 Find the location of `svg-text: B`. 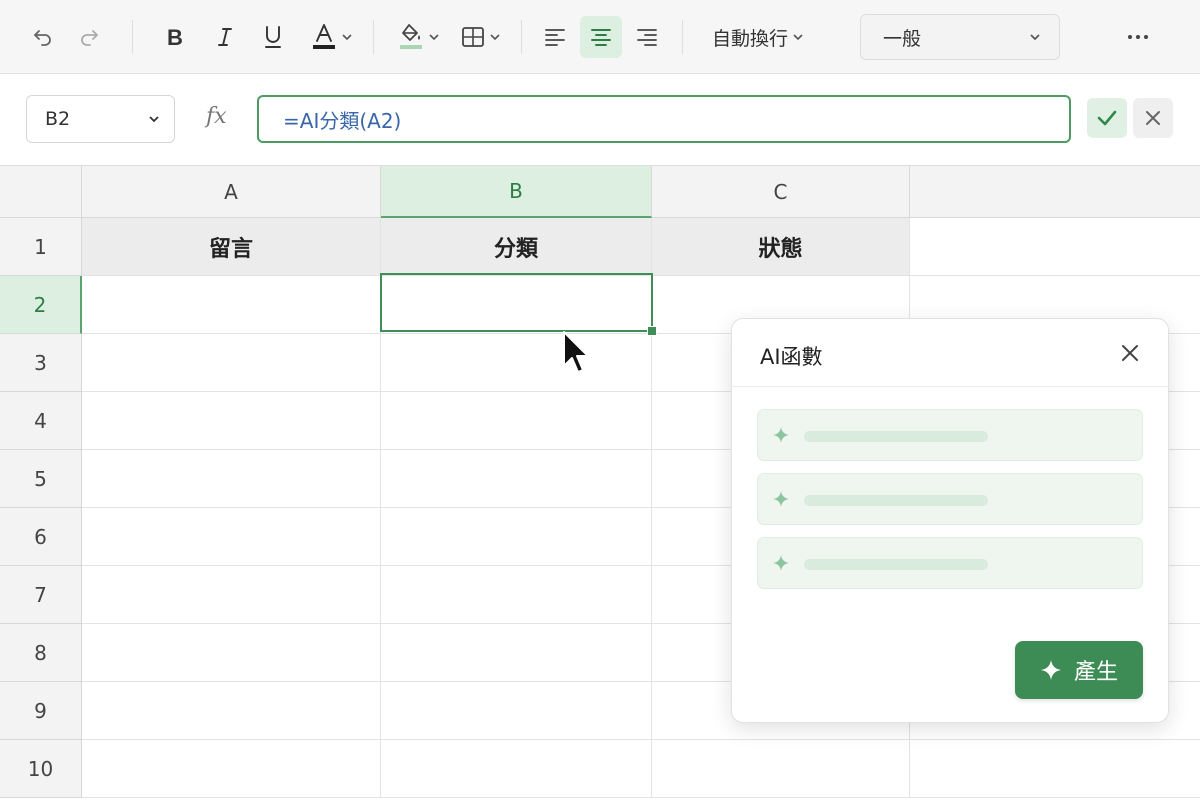

svg-text: B is located at coordinates (175, 37).